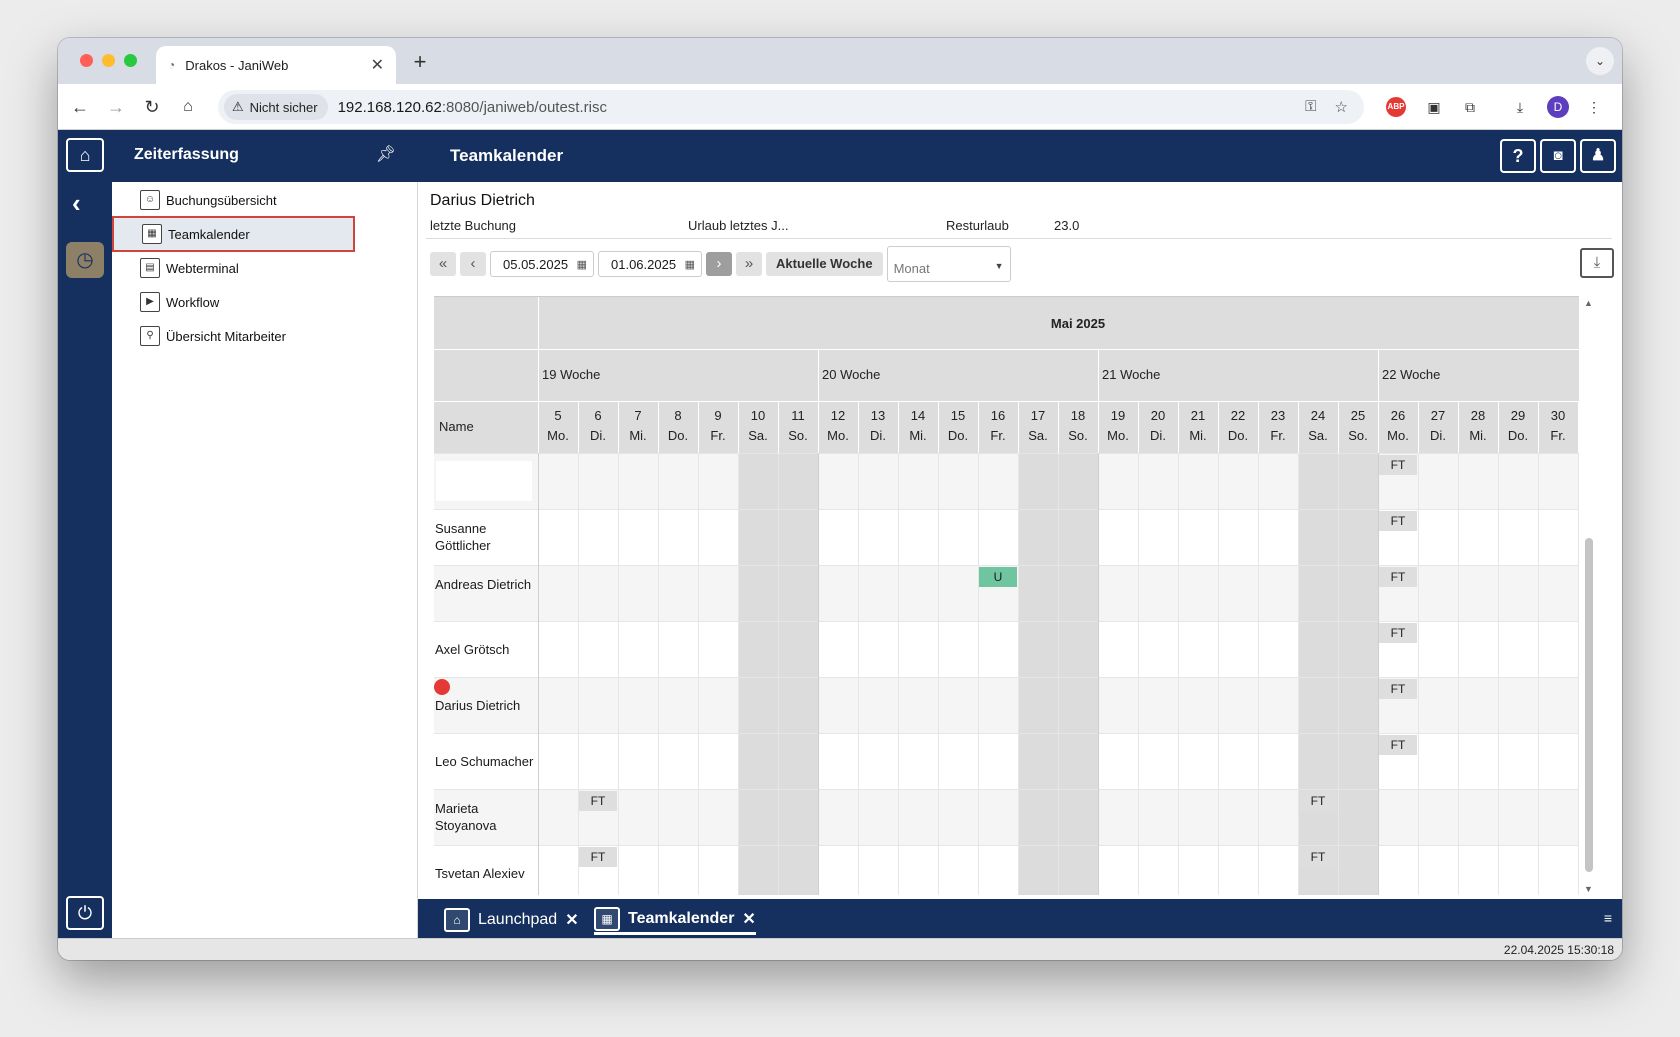 The height and width of the screenshot is (1037, 1680). Describe the element at coordinates (130, 60) in the screenshot. I see `maximize-window-button` at that location.